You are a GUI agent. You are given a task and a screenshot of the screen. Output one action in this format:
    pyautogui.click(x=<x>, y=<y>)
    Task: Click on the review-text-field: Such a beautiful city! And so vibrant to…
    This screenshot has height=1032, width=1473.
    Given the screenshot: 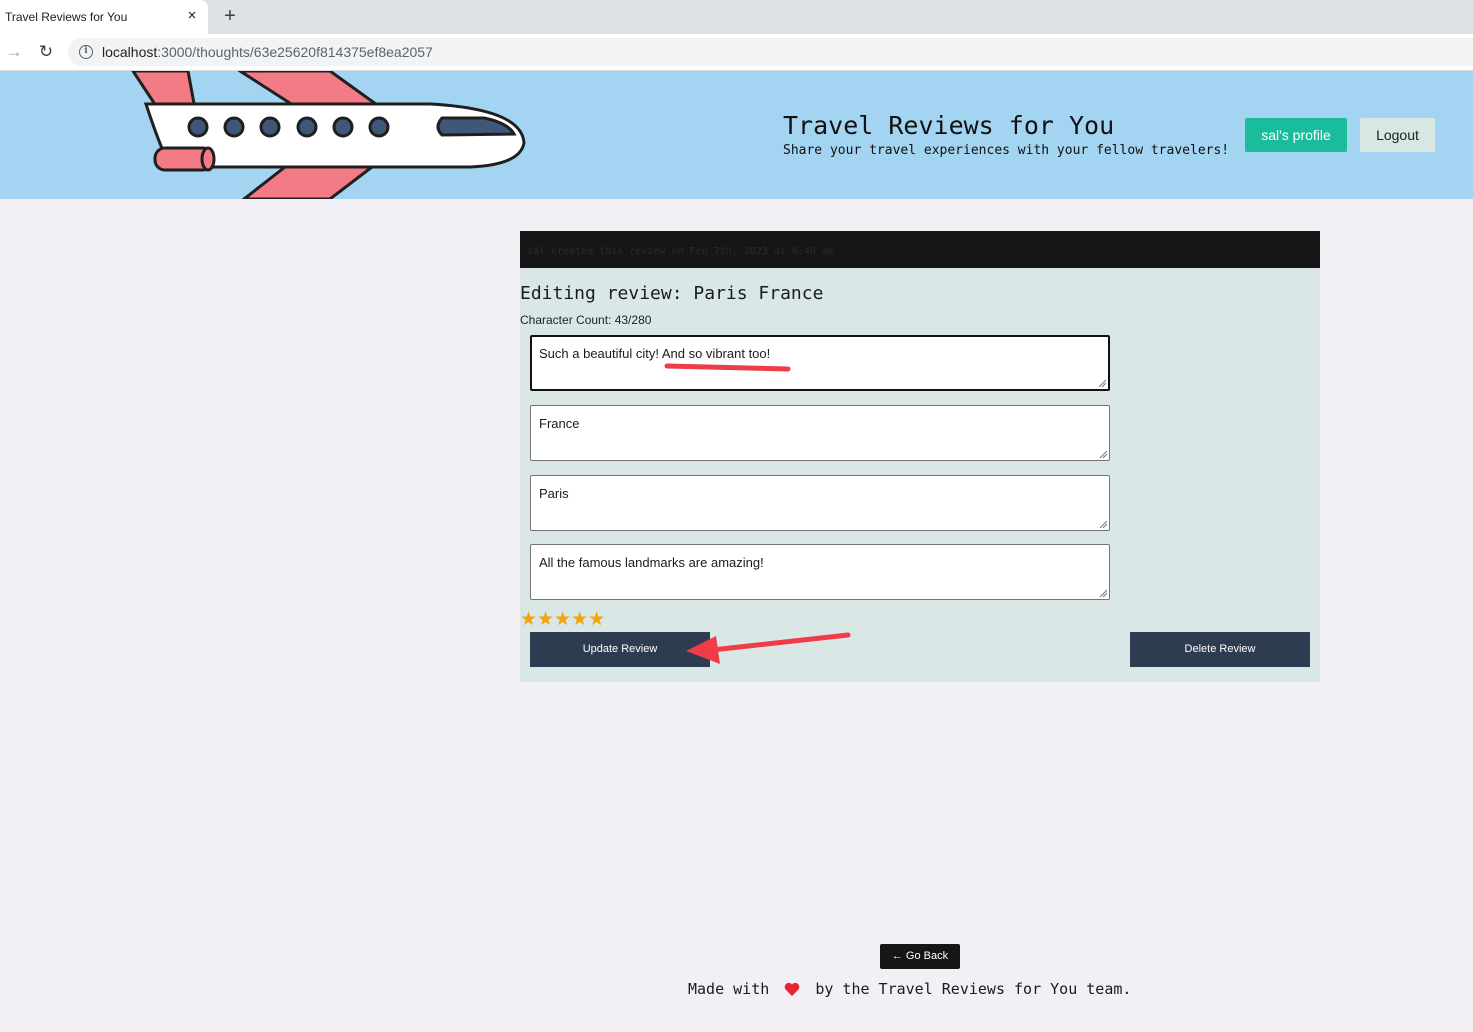 What is the action you would take?
    pyautogui.click(x=820, y=363)
    